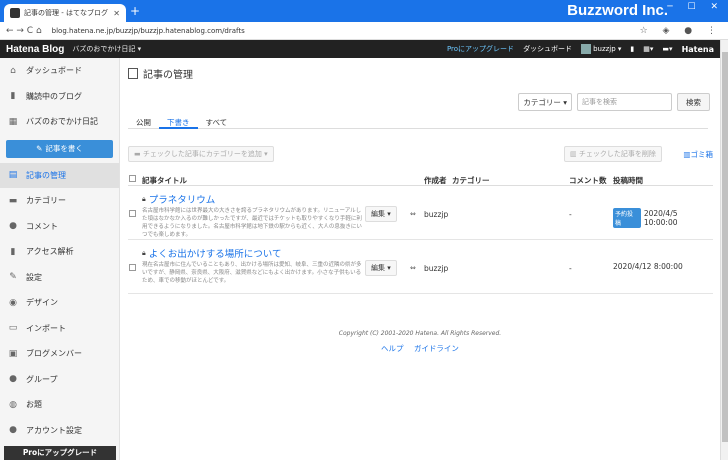 The width and height of the screenshot is (728, 460). What do you see at coordinates (480, 49) in the screenshot?
I see `pro-upgrade-link: Proにアップグレード` at bounding box center [480, 49].